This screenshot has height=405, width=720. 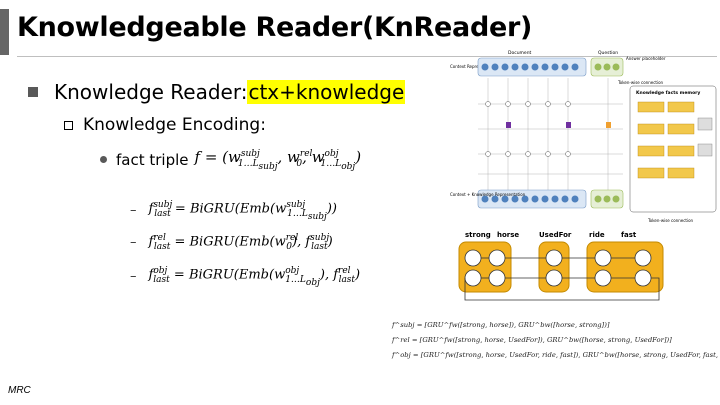 I want to click on bullet-knowledge-encoding: Knowledge Encoding:, so click(x=165, y=125).